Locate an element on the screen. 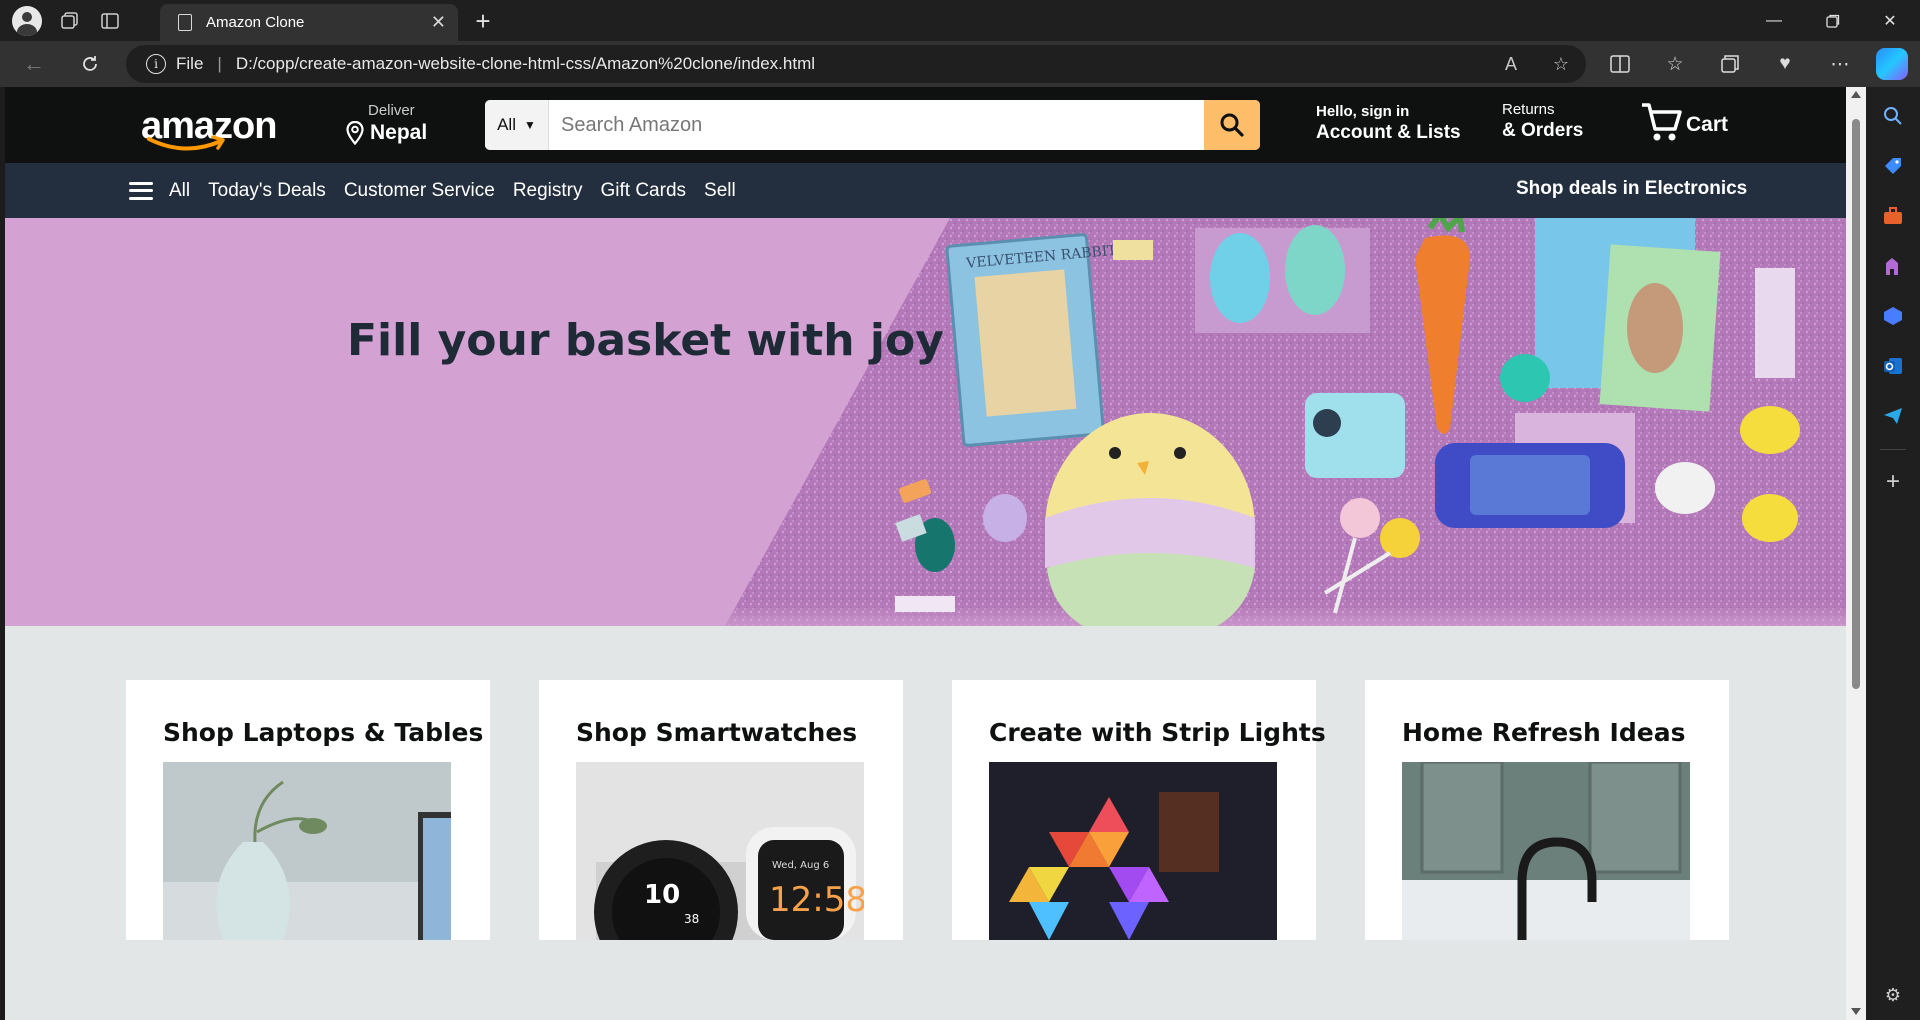 The height and width of the screenshot is (1020, 1920). orders-label: & Orders is located at coordinates (1543, 130).